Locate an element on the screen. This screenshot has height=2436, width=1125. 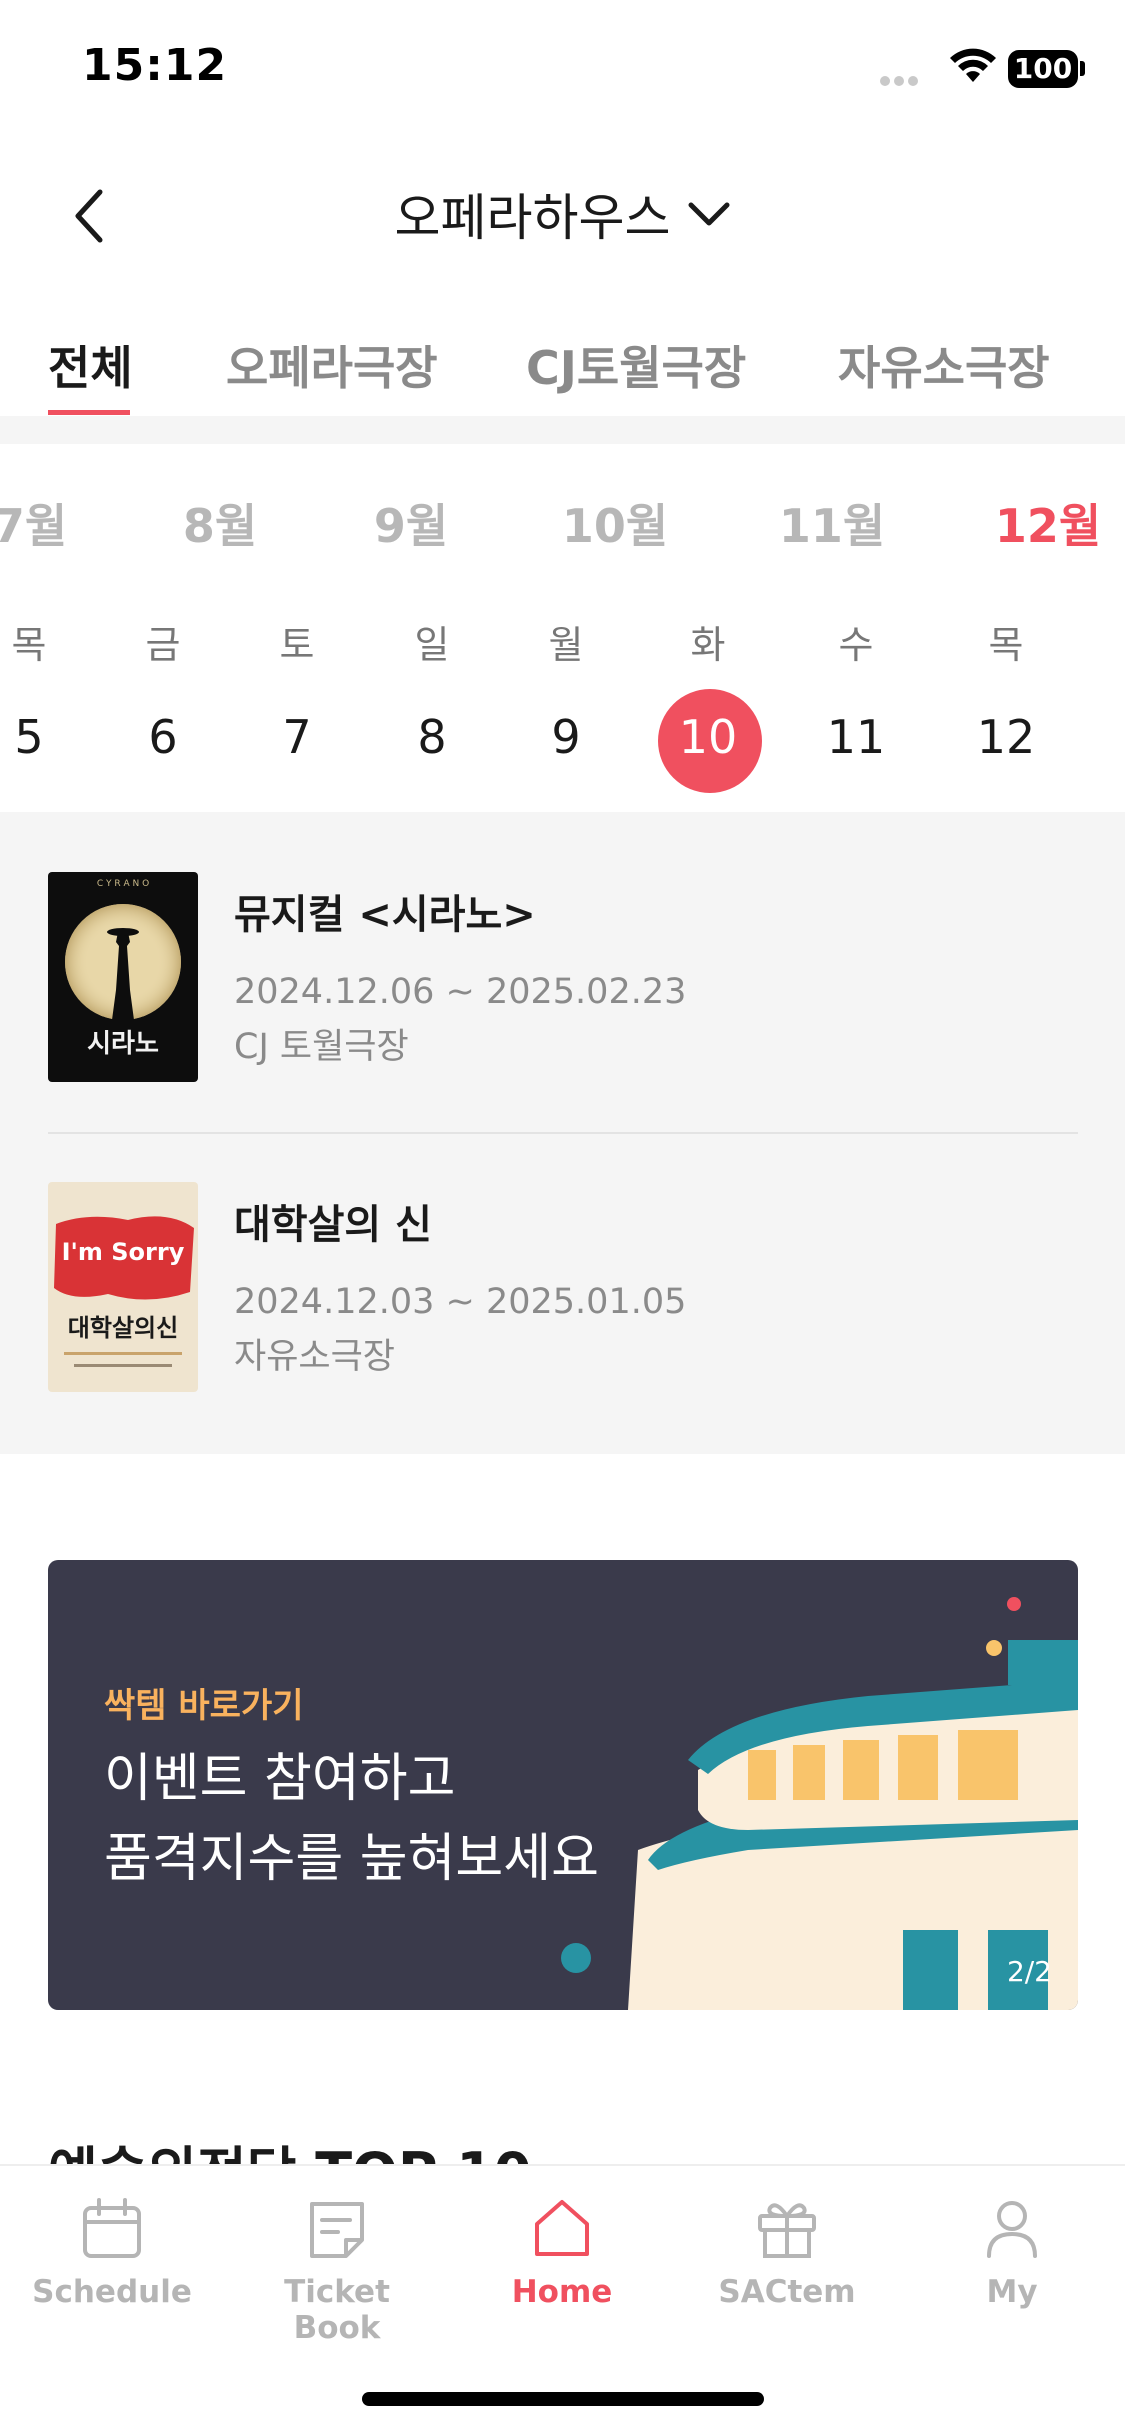
venue-selector: 오페라하우스 is located at coordinates (562, 214).